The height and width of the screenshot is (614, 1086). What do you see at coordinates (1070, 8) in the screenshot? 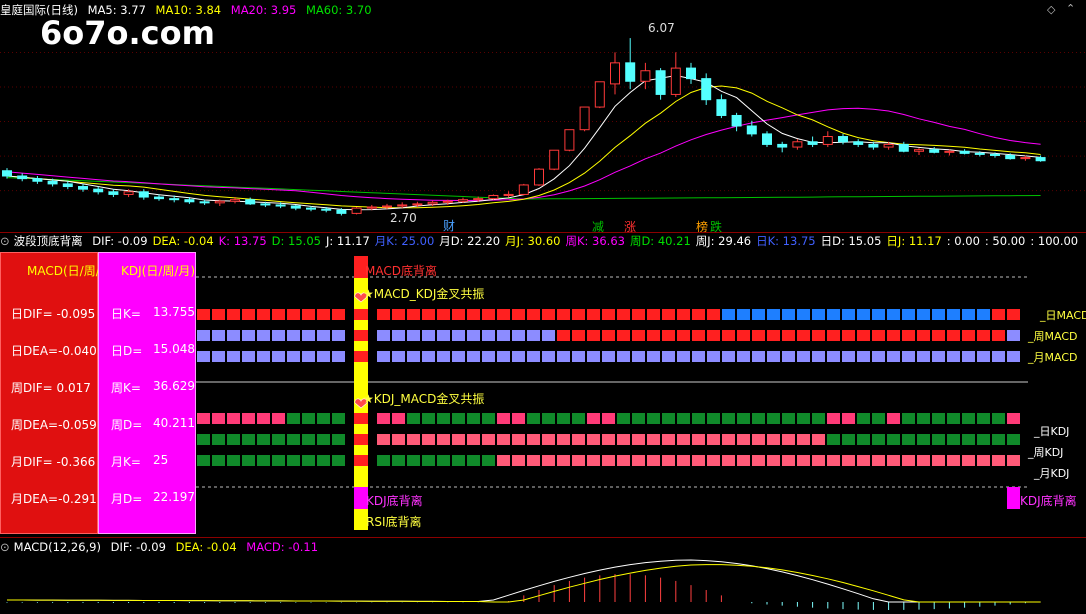
I see `chevron-up-icon: ⌃` at bounding box center [1070, 8].